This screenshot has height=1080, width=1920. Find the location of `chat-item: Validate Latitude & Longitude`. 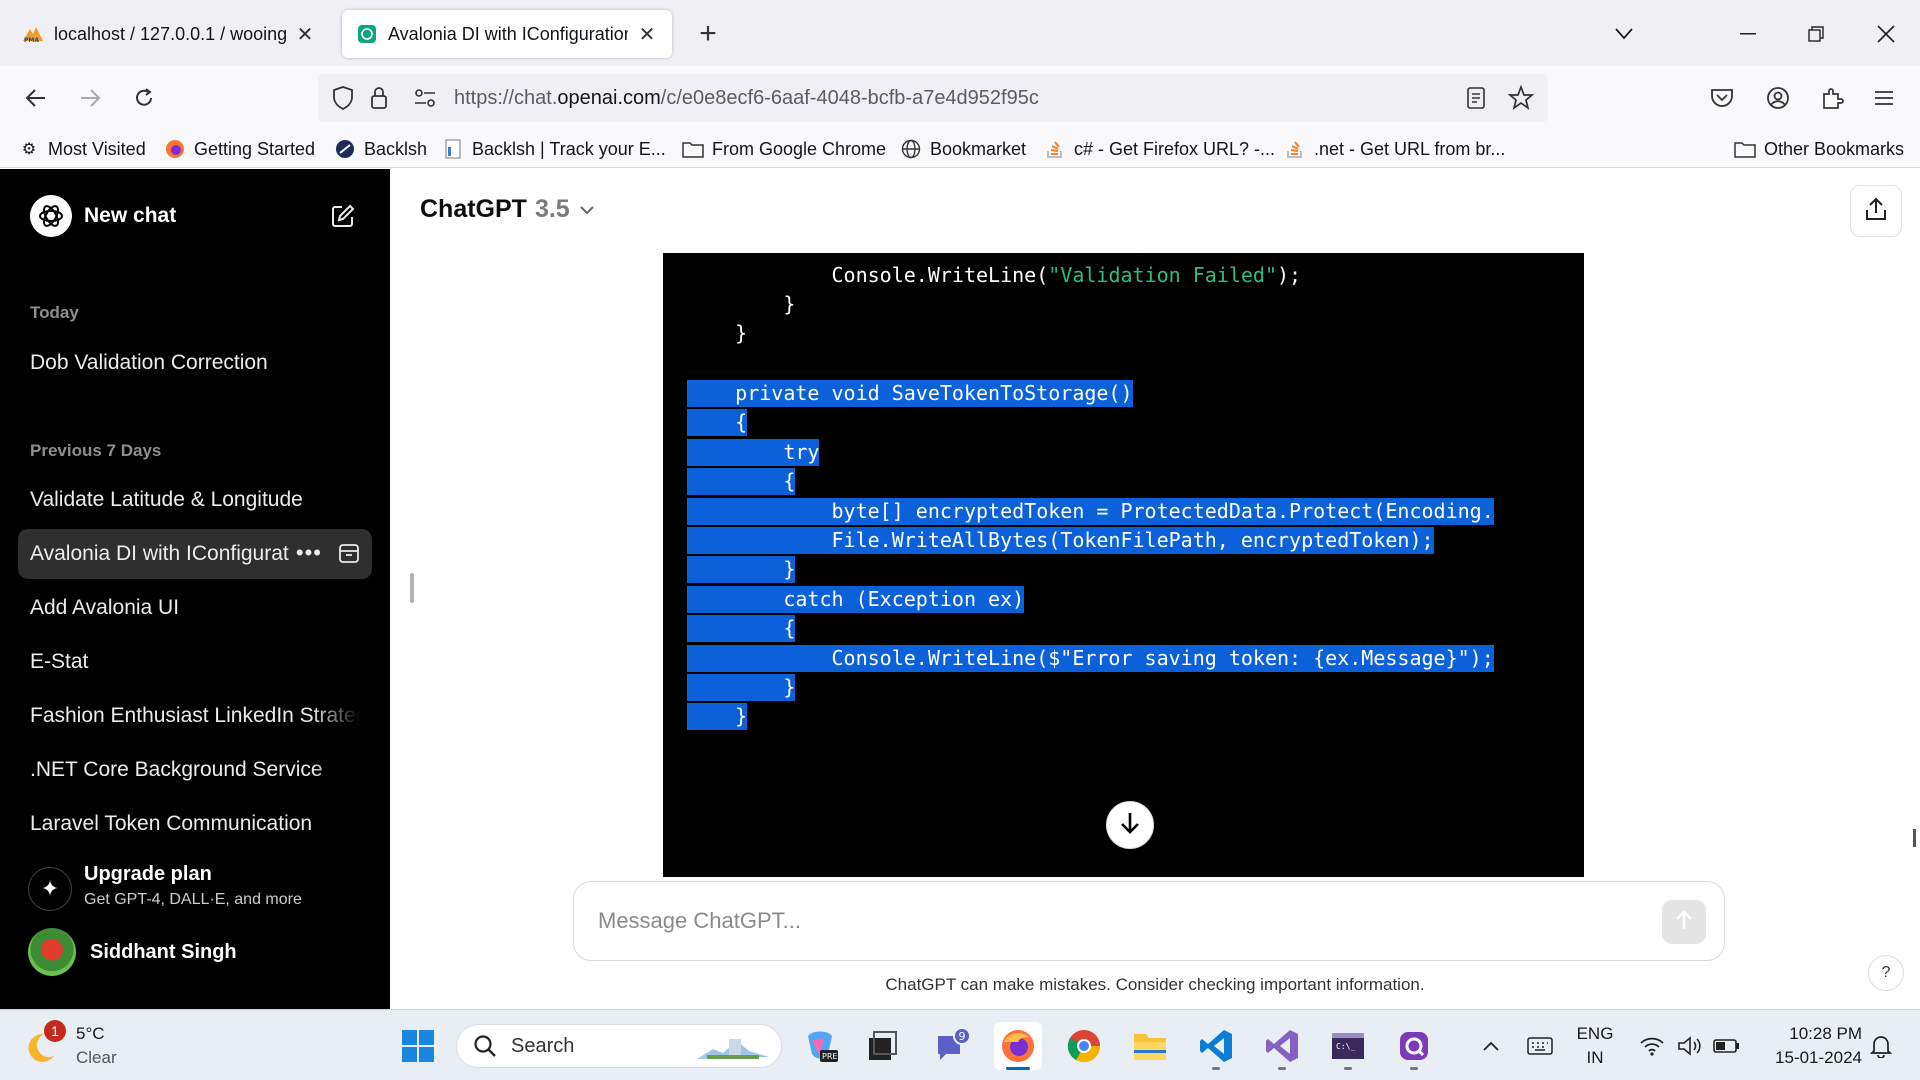

chat-item: Validate Latitude & Longitude is located at coordinates (195, 500).